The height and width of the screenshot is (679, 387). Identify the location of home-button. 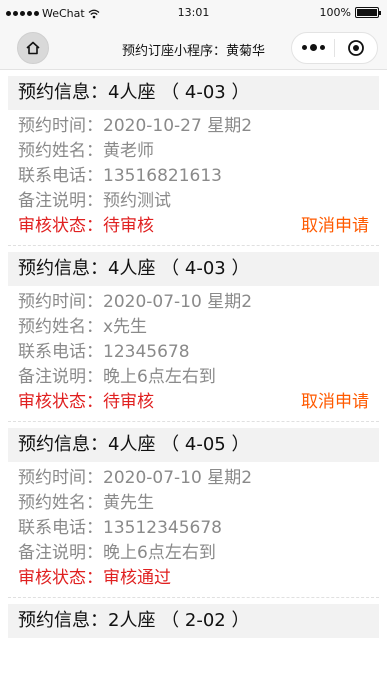
(33, 48).